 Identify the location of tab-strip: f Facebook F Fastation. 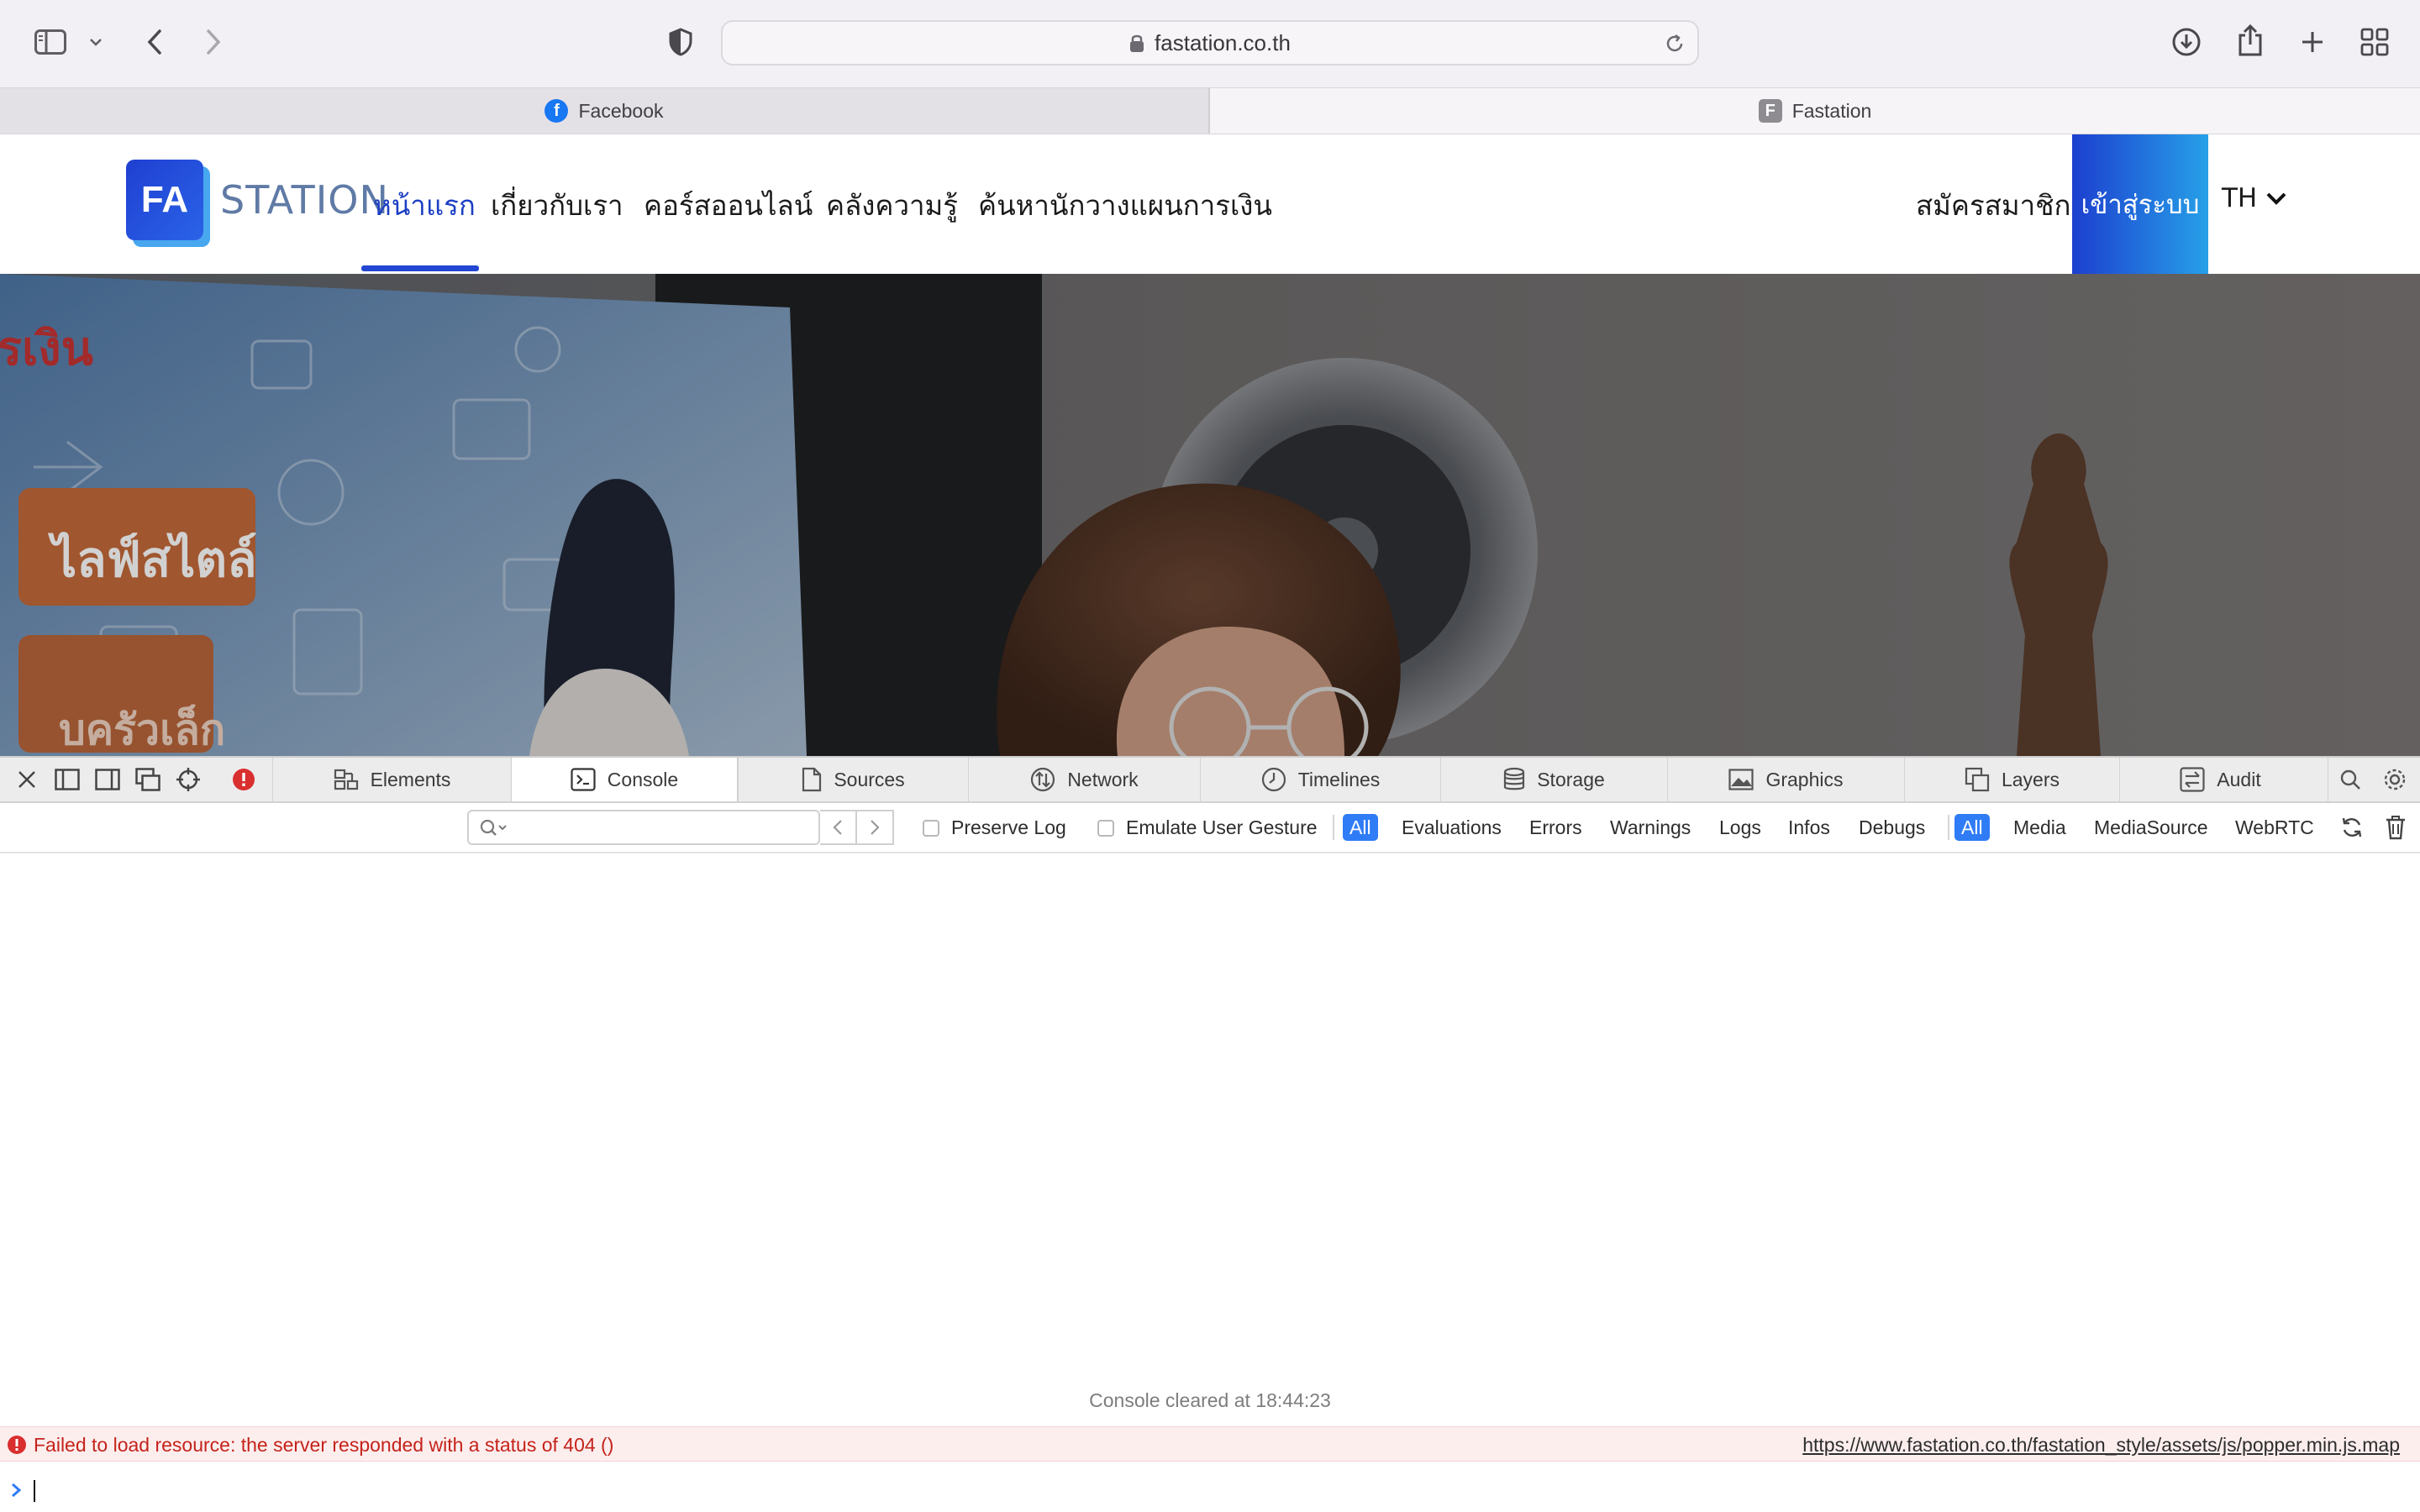
(1210, 110).